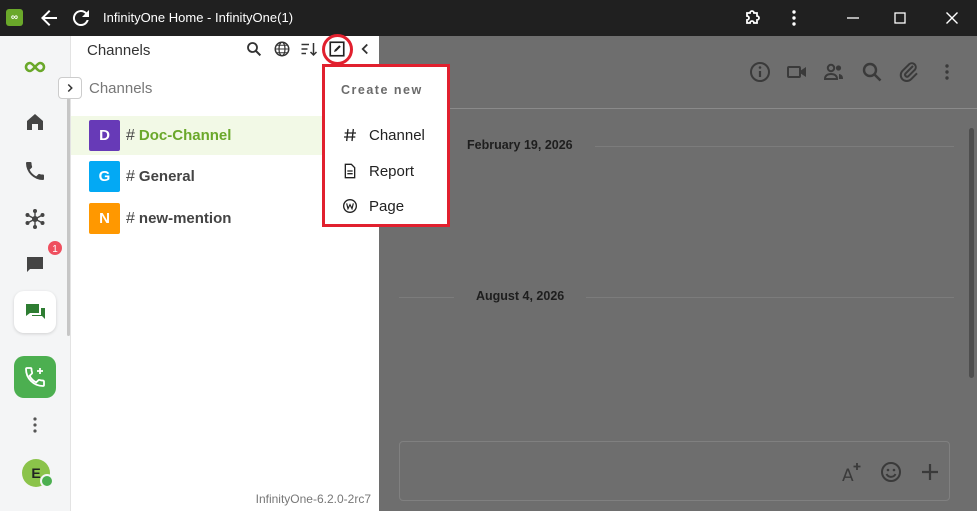 The width and height of the screenshot is (977, 511). What do you see at coordinates (81, 18) in the screenshot?
I see `reload-icon` at bounding box center [81, 18].